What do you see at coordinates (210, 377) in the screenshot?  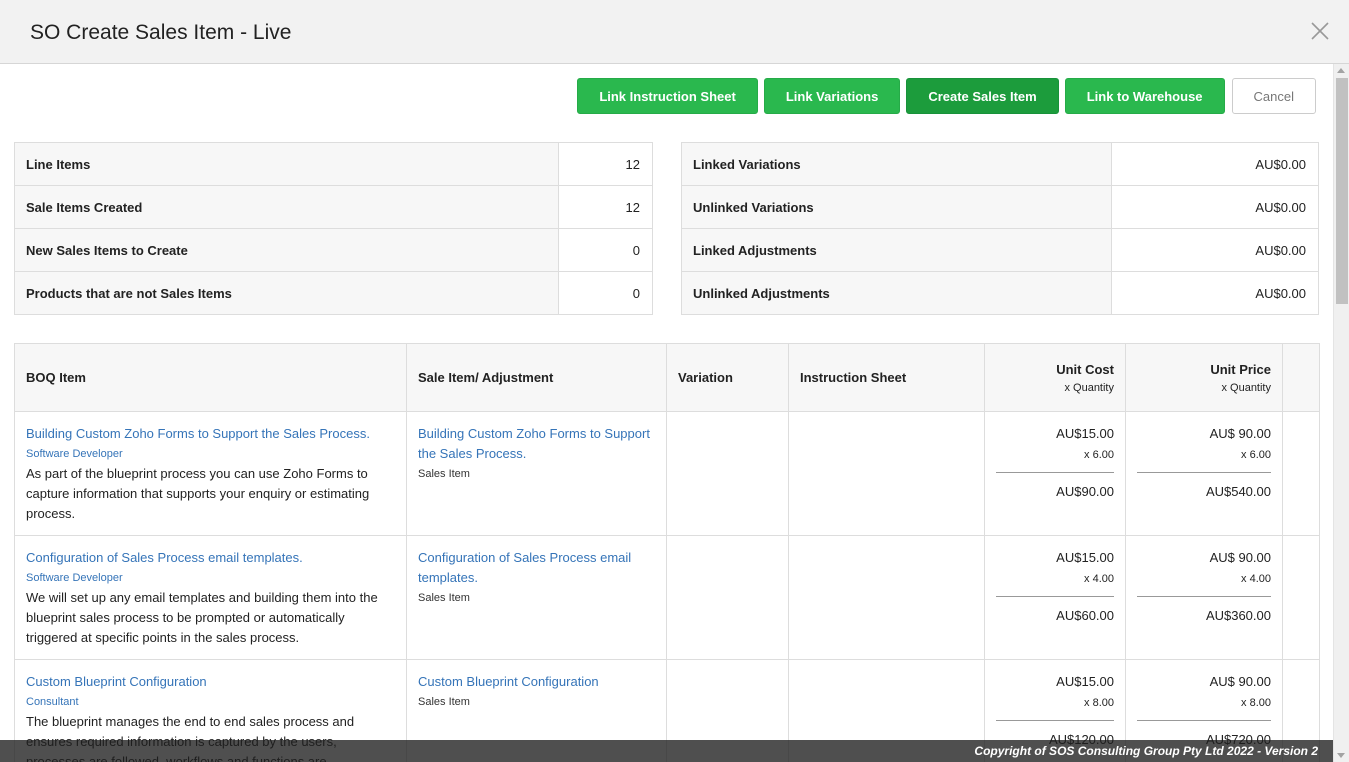 I see `header-boq-item: BOQ Item` at bounding box center [210, 377].